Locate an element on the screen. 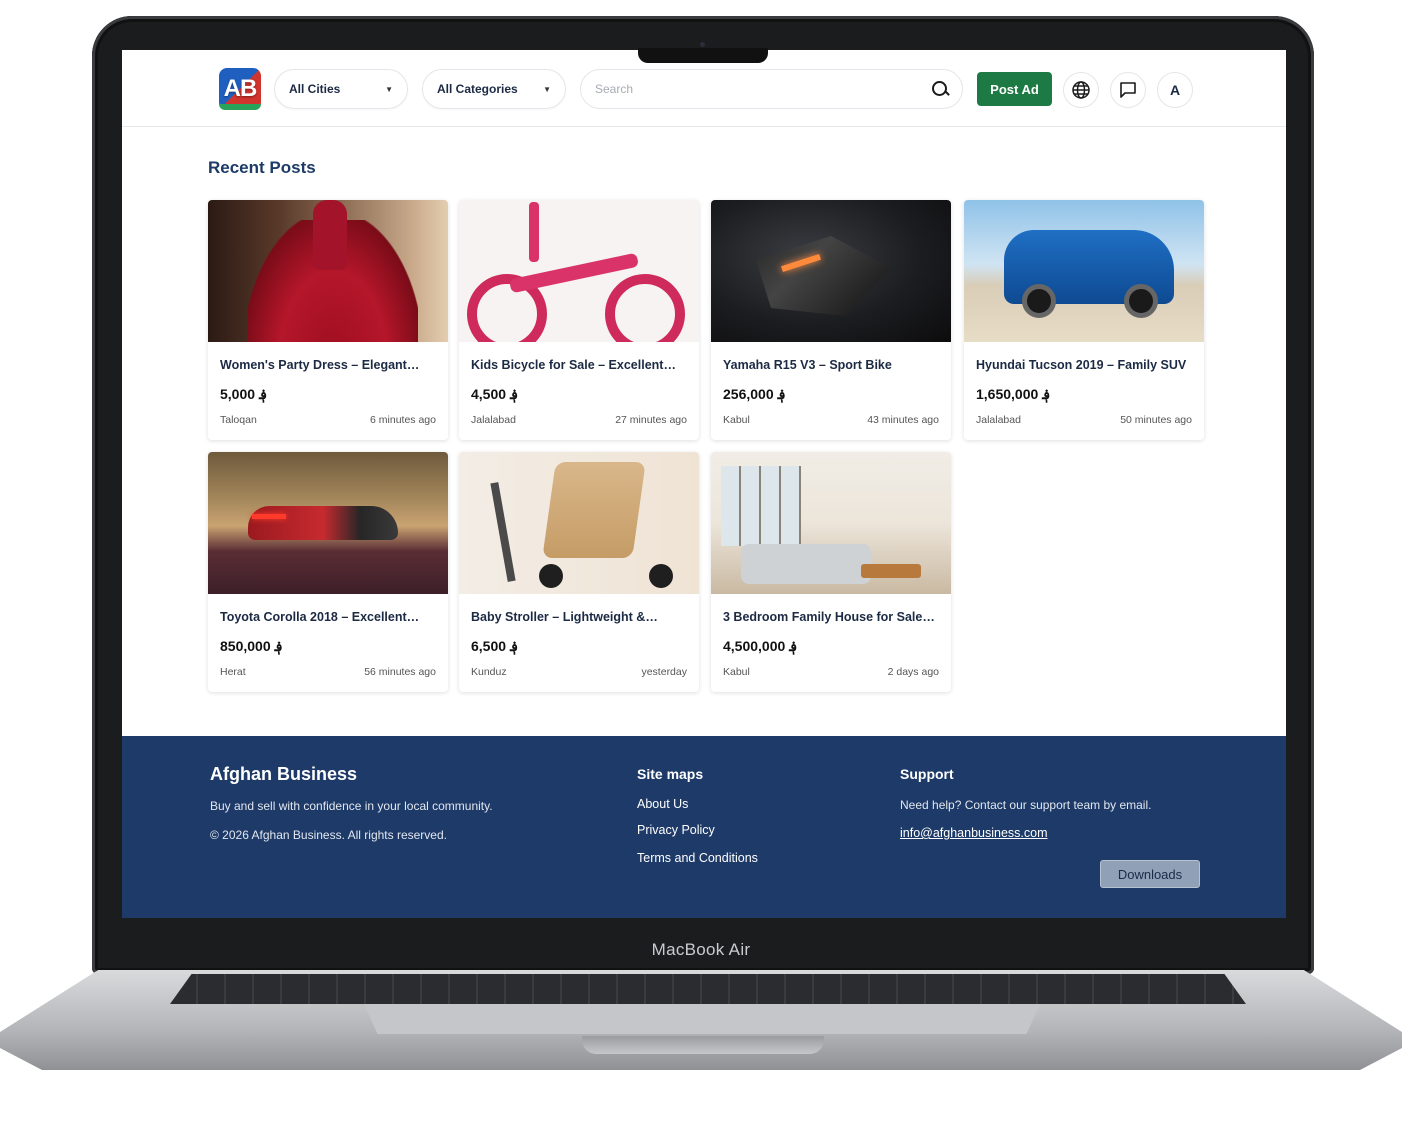  post-city: Kunduz is located at coordinates (489, 672).